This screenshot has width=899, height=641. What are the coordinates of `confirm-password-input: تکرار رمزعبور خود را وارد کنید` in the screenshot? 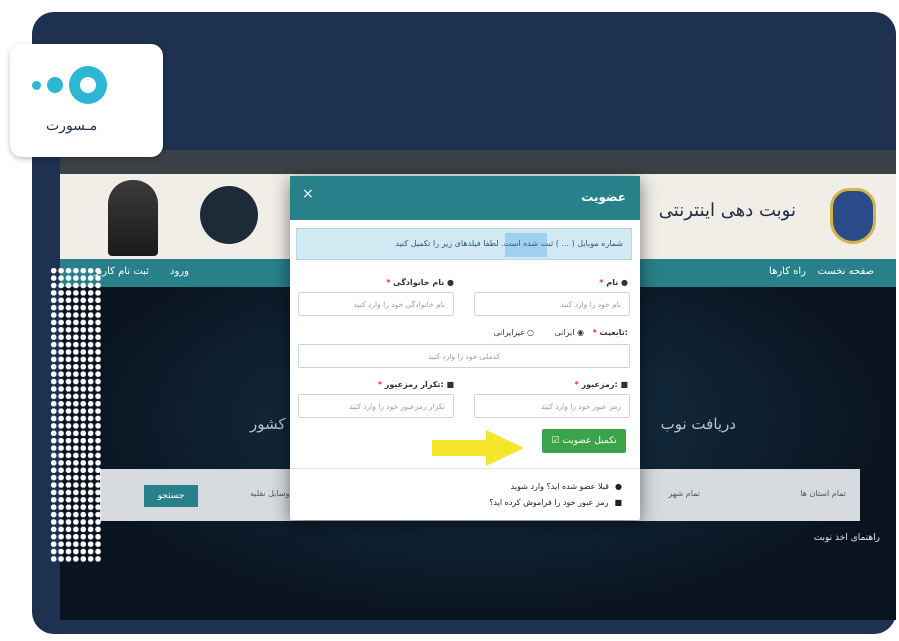 It's located at (376, 406).